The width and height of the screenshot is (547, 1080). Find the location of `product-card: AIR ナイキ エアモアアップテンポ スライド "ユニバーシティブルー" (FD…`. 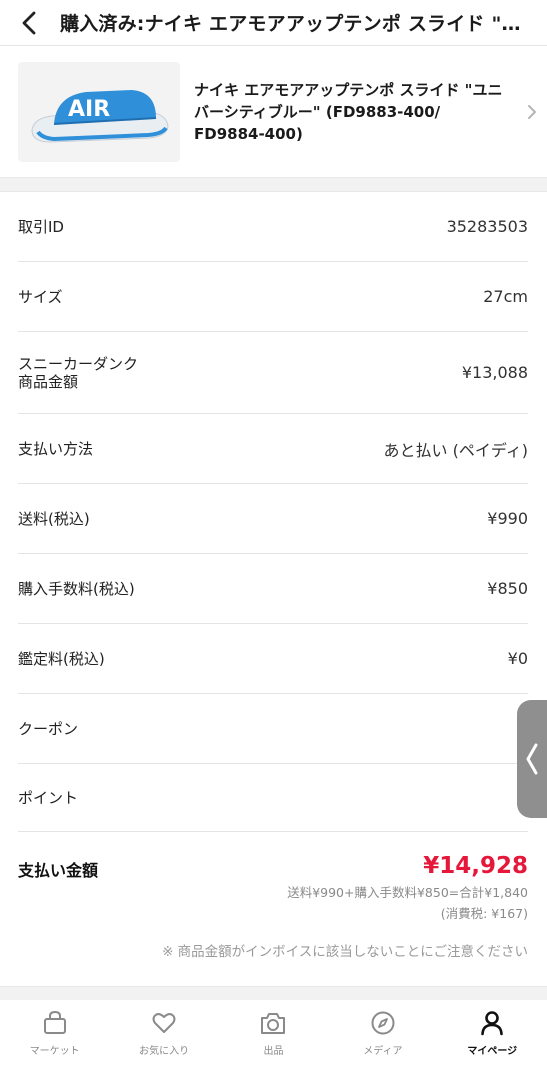

product-card: AIR ナイキ エアモアアップテンポ スライド "ユニバーシティブルー" (FD… is located at coordinates (273, 112).